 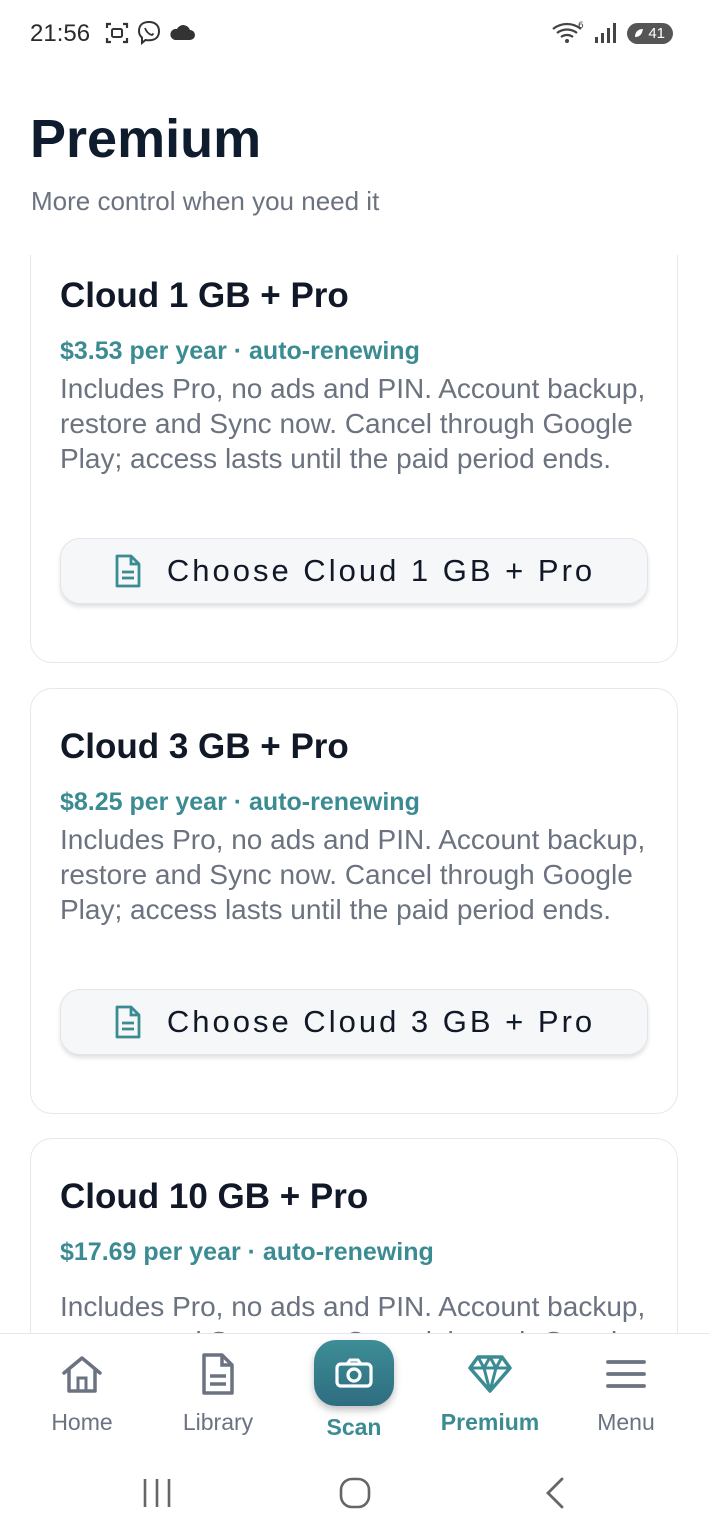 I want to click on nav-premium: Premium, so click(x=490, y=1393).